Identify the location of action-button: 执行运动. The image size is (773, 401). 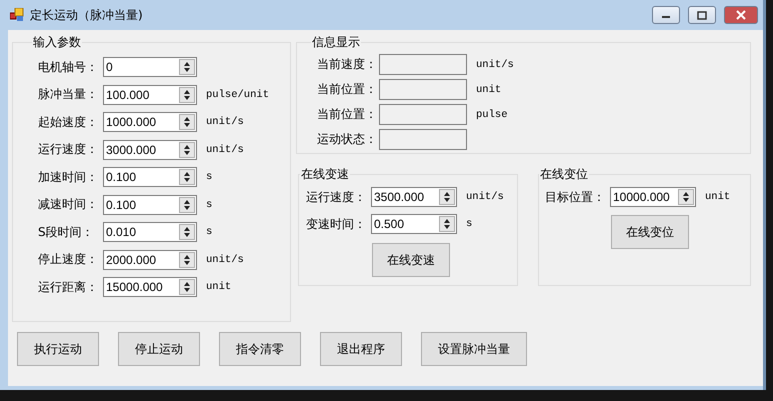
(58, 349).